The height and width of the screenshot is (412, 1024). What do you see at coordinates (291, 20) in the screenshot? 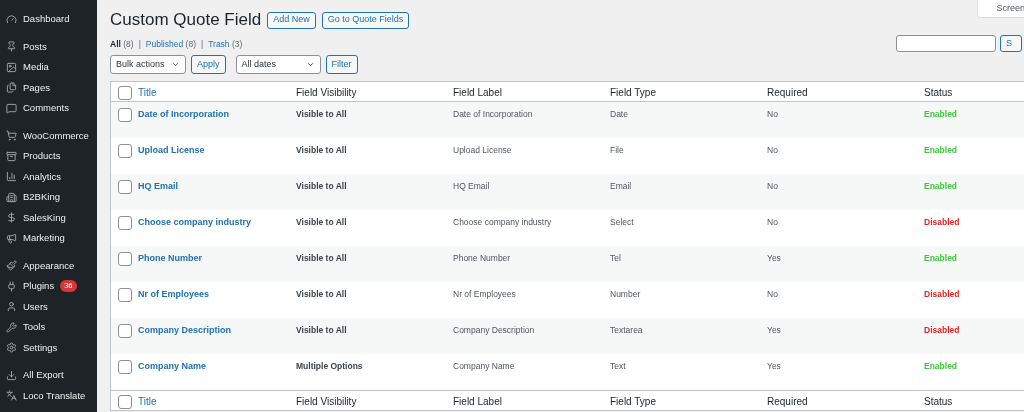
I see `header-button: Add New` at bounding box center [291, 20].